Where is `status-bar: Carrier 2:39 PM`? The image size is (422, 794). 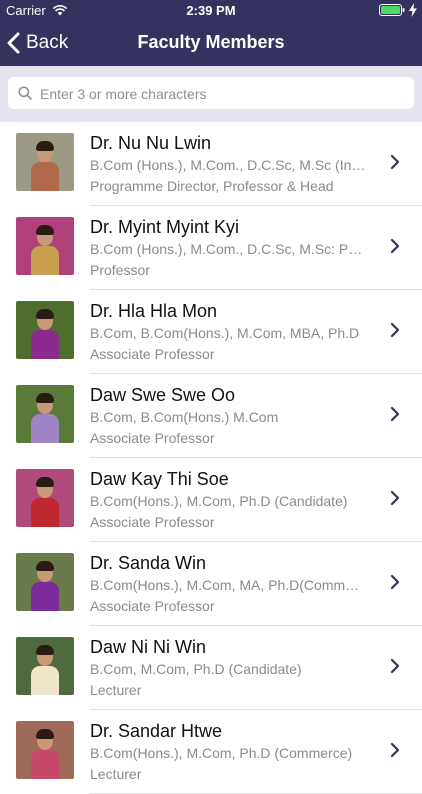 status-bar: Carrier 2:39 PM is located at coordinates (211, 10).